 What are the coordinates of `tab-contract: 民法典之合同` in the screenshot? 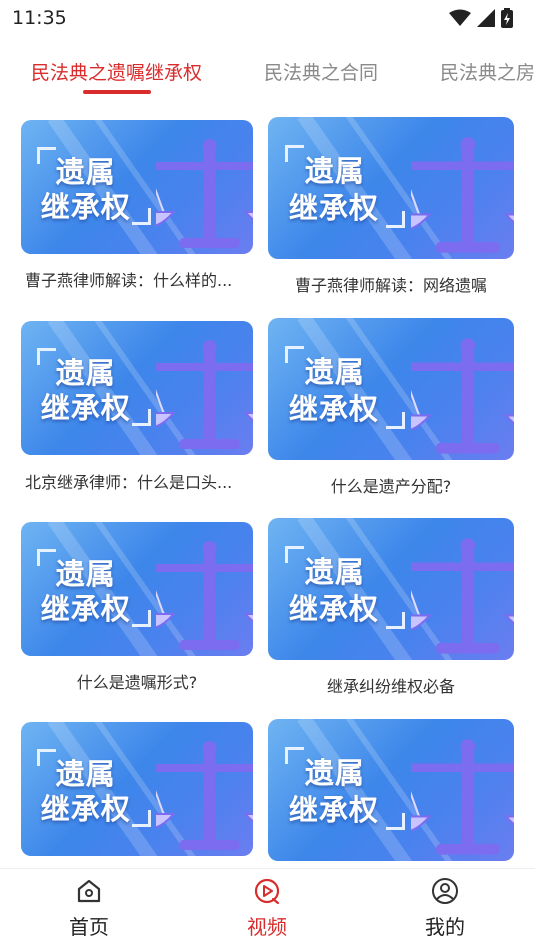 It's located at (321, 71).